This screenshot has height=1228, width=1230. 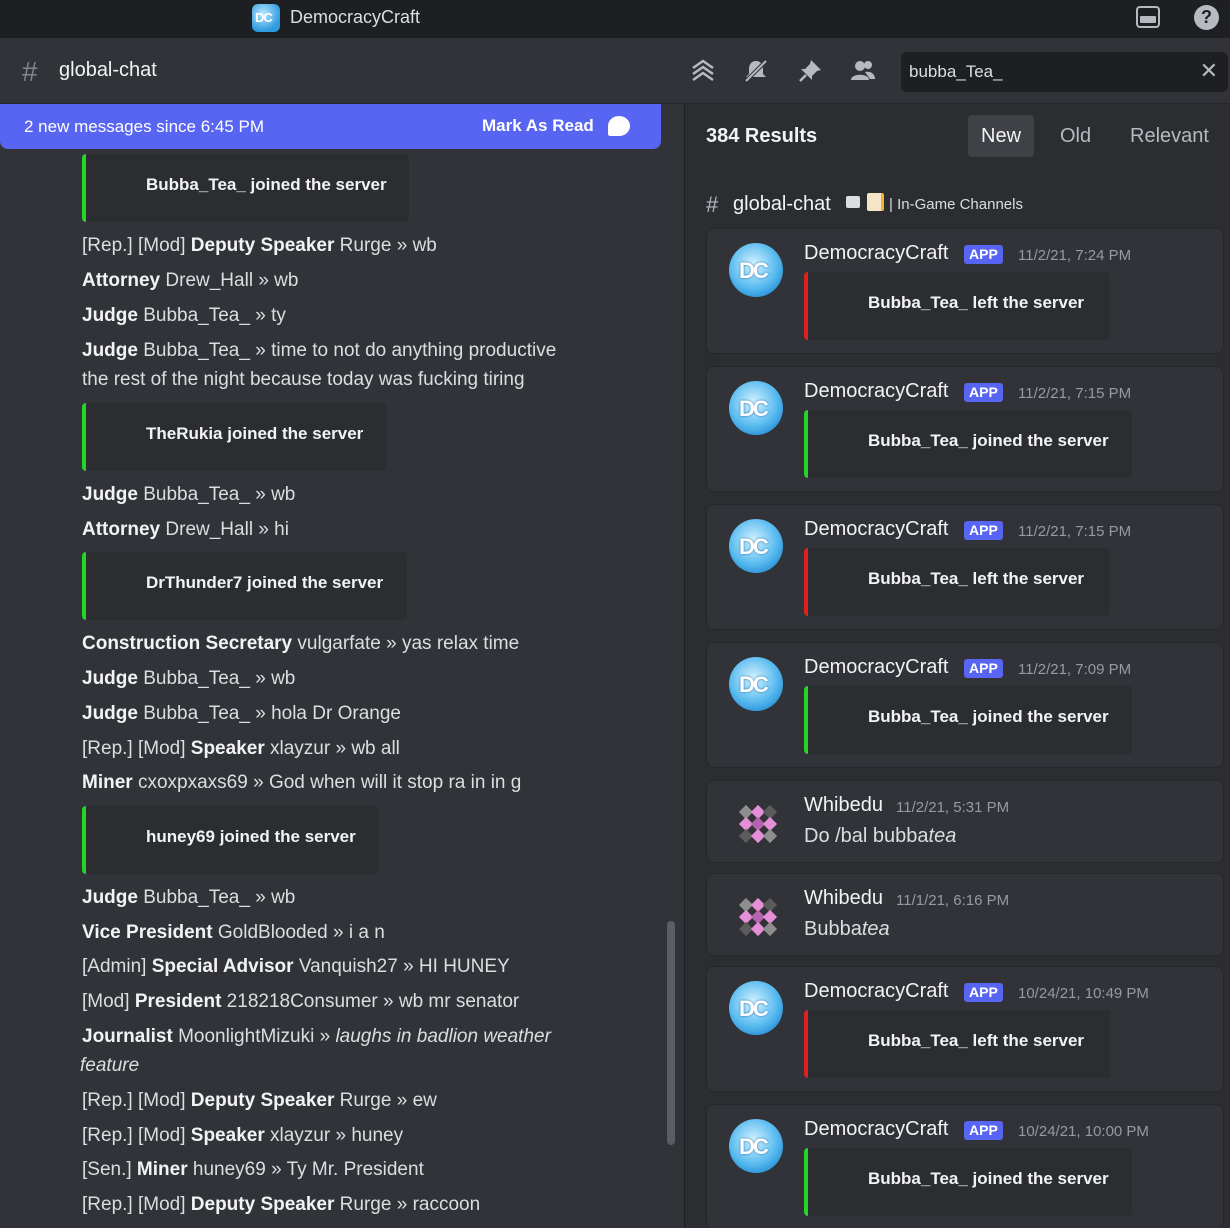 I want to click on app-title: DemocracyCraft, so click(x=355, y=17).